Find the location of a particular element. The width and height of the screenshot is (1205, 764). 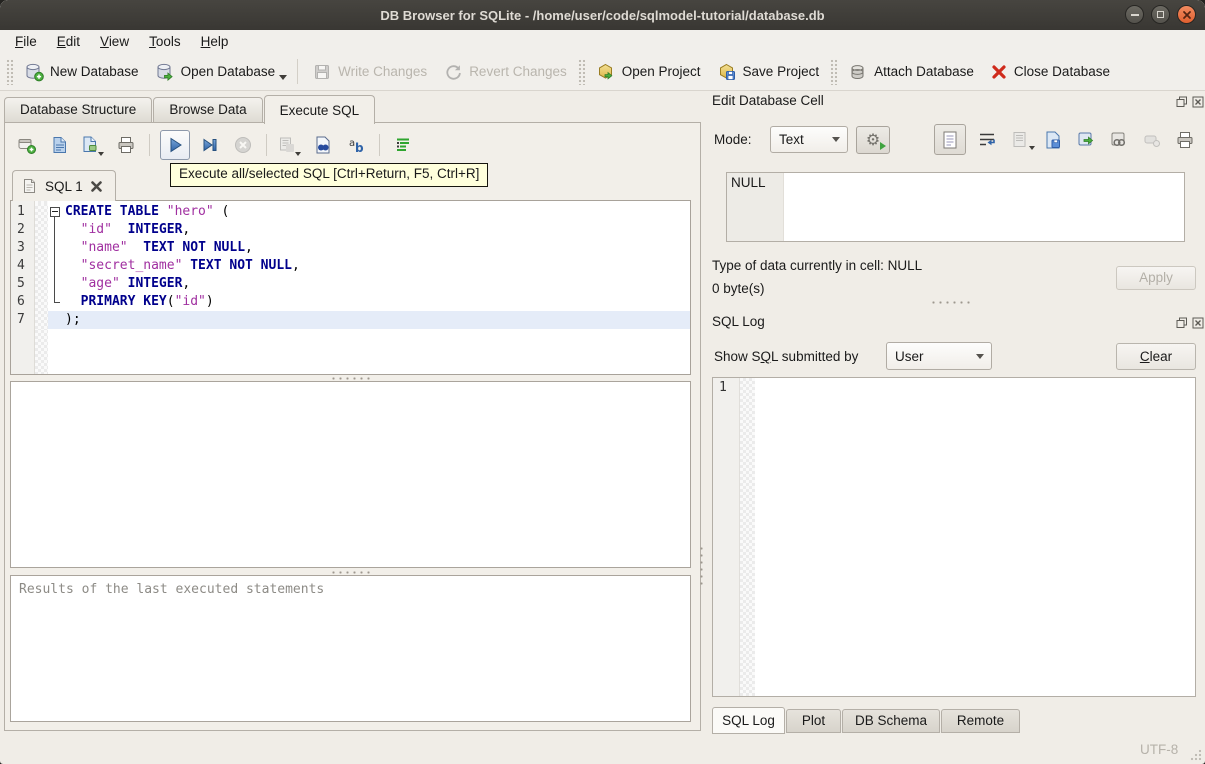

cell-value-editor: NULL is located at coordinates (955, 207).